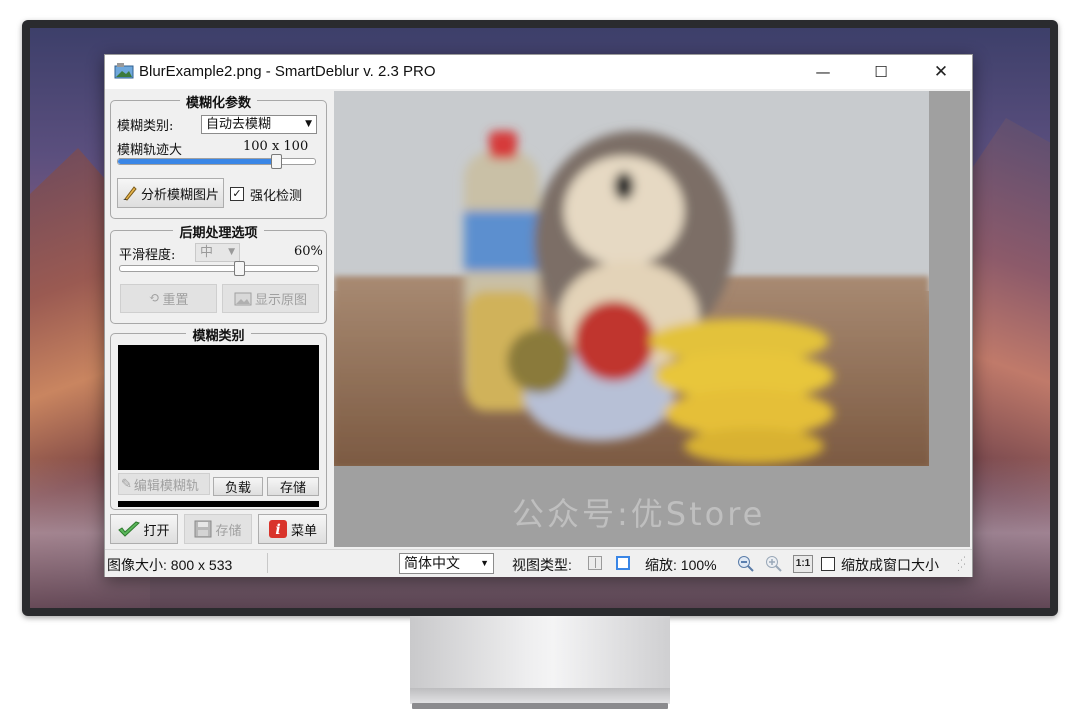 Image resolution: width=1080 pixels, height=715 pixels. Describe the element at coordinates (129, 193) in the screenshot. I see `pencil-icon` at that location.